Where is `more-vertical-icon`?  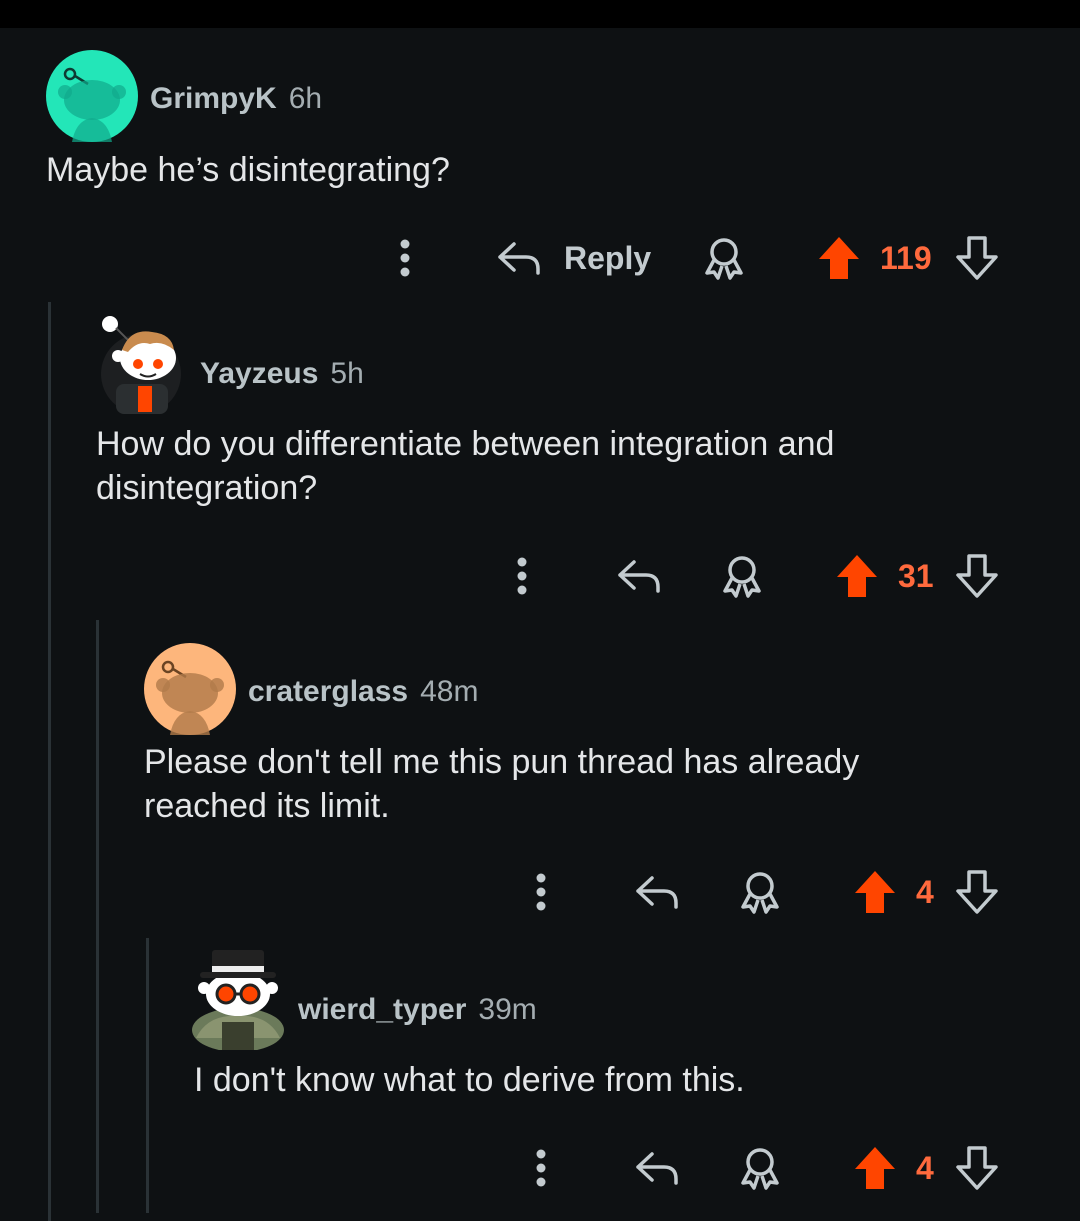 more-vertical-icon is located at coordinates (541, 1168).